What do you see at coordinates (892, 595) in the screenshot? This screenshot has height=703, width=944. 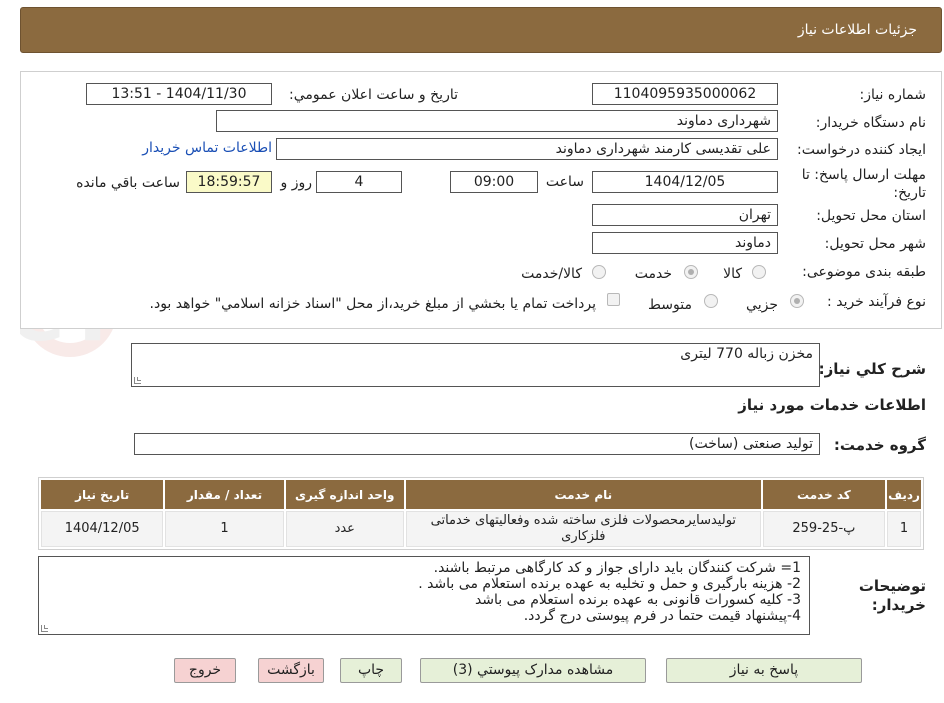 I see `buyer-notes-label: توضيحات خريدار:` at bounding box center [892, 595].